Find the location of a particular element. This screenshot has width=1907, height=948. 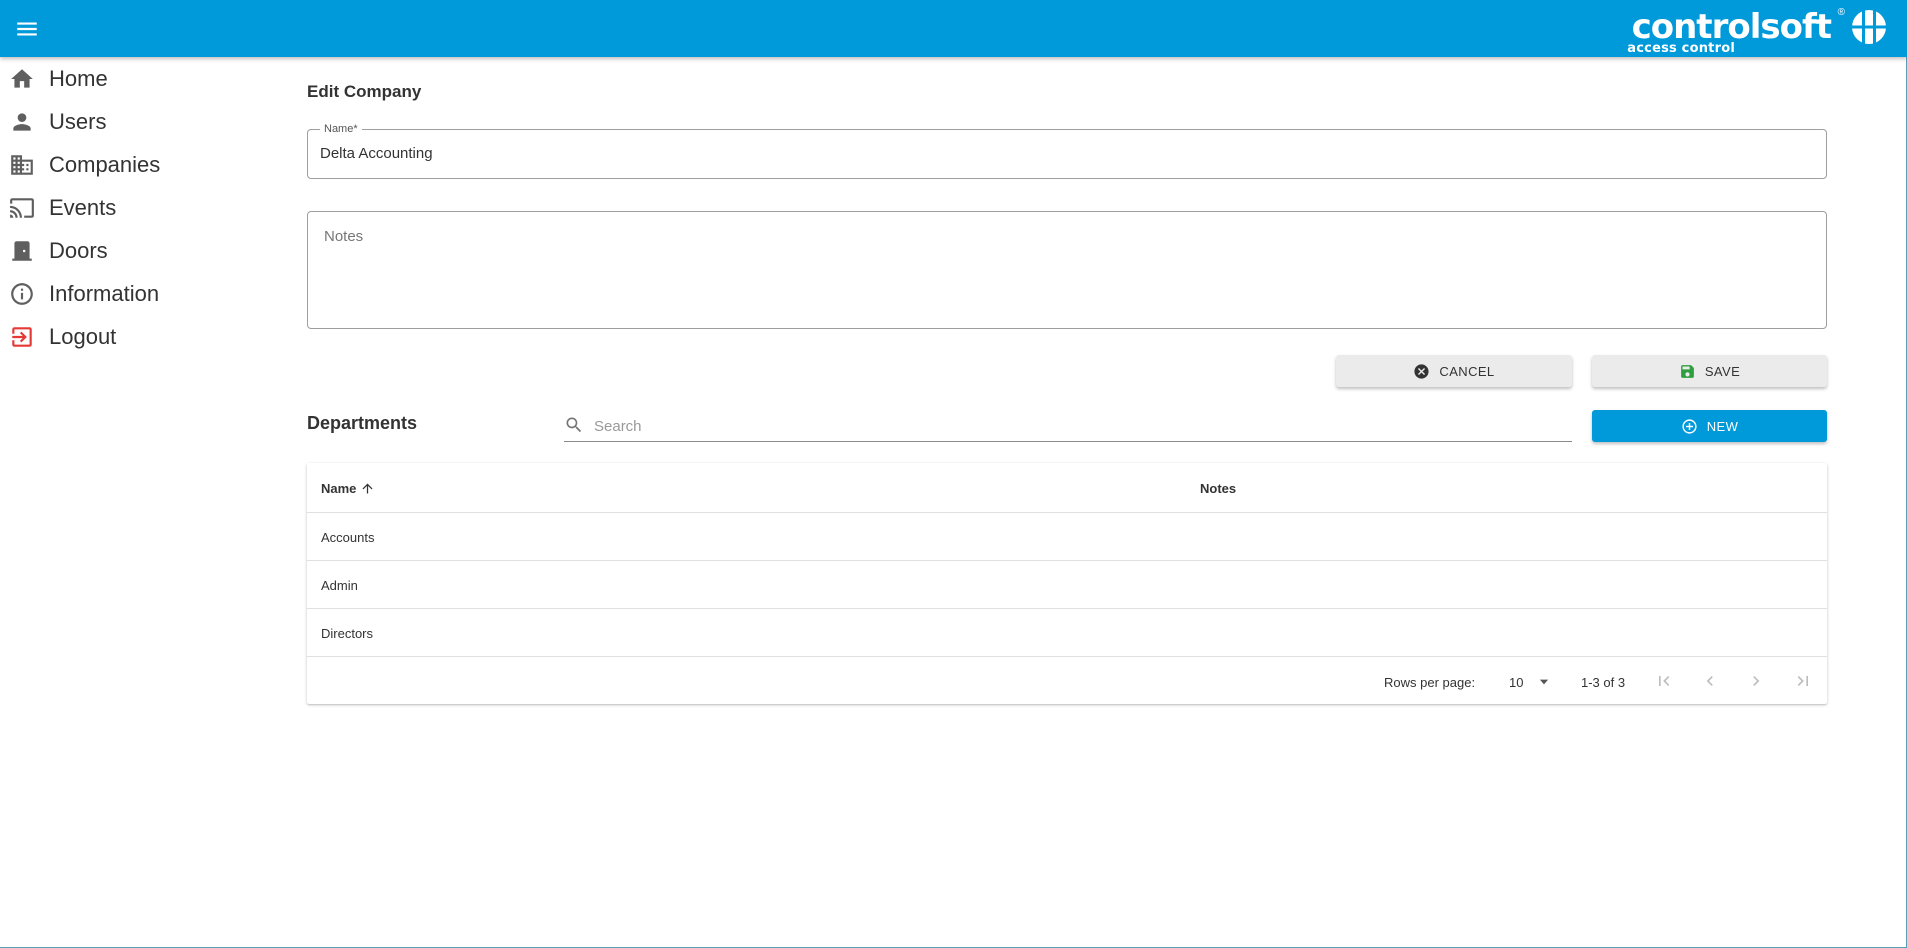

rows-per-page-value: 10 is located at coordinates (1516, 682).